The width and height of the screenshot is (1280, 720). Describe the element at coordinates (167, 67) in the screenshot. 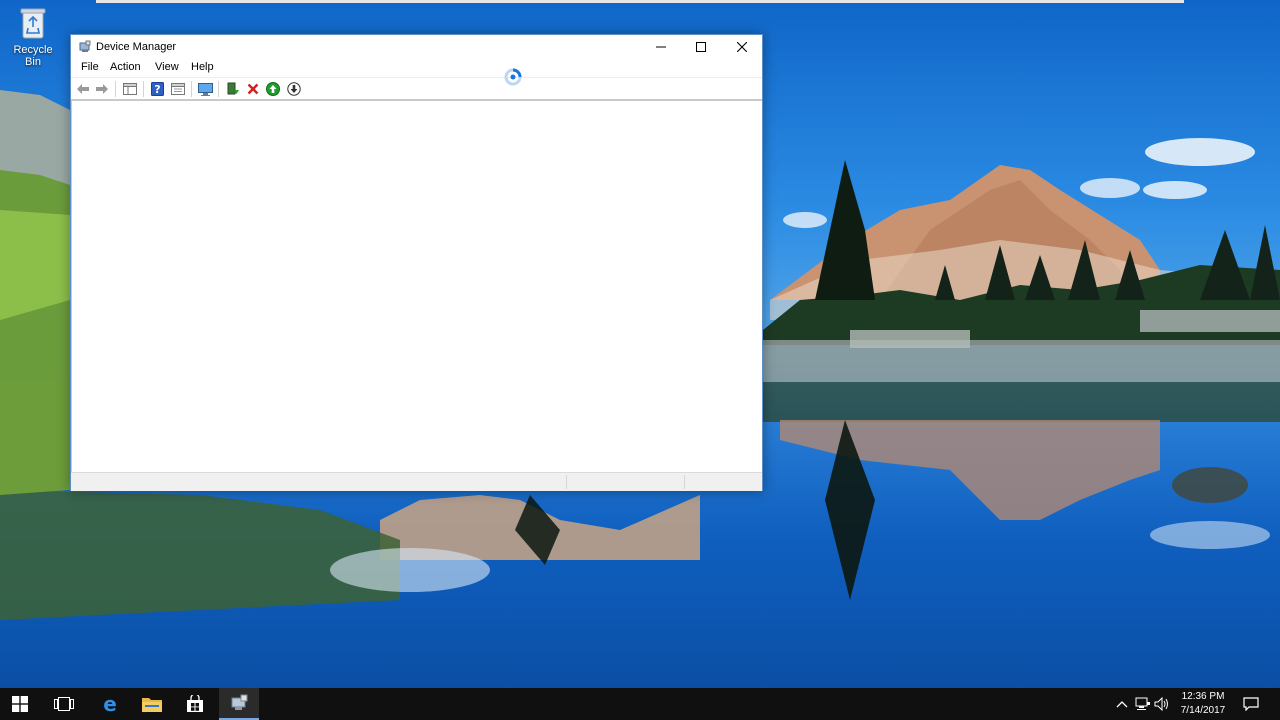

I see `menu-view: View` at that location.